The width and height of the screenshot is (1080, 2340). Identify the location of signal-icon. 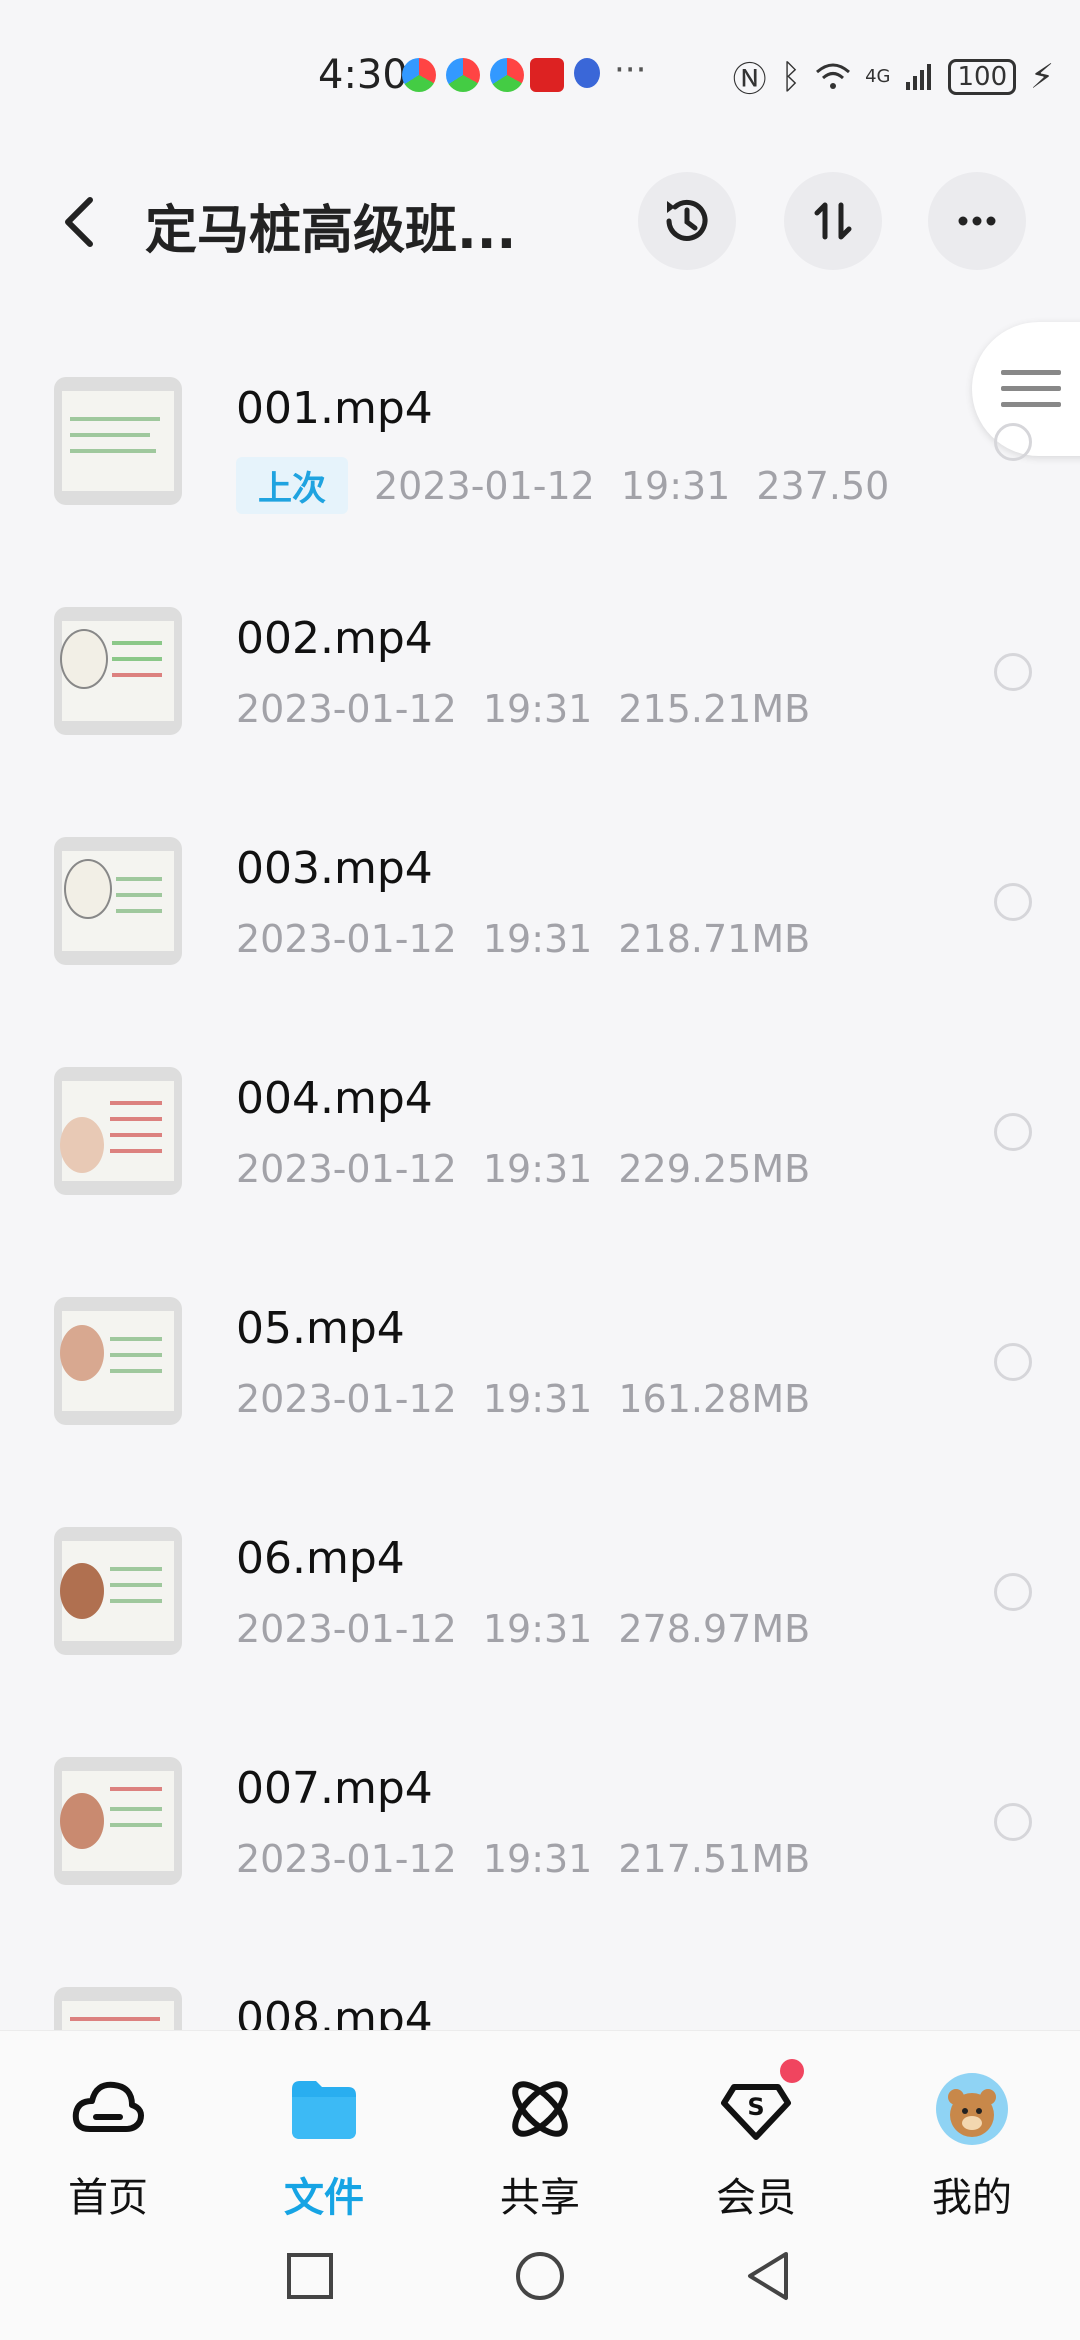
(919, 76).